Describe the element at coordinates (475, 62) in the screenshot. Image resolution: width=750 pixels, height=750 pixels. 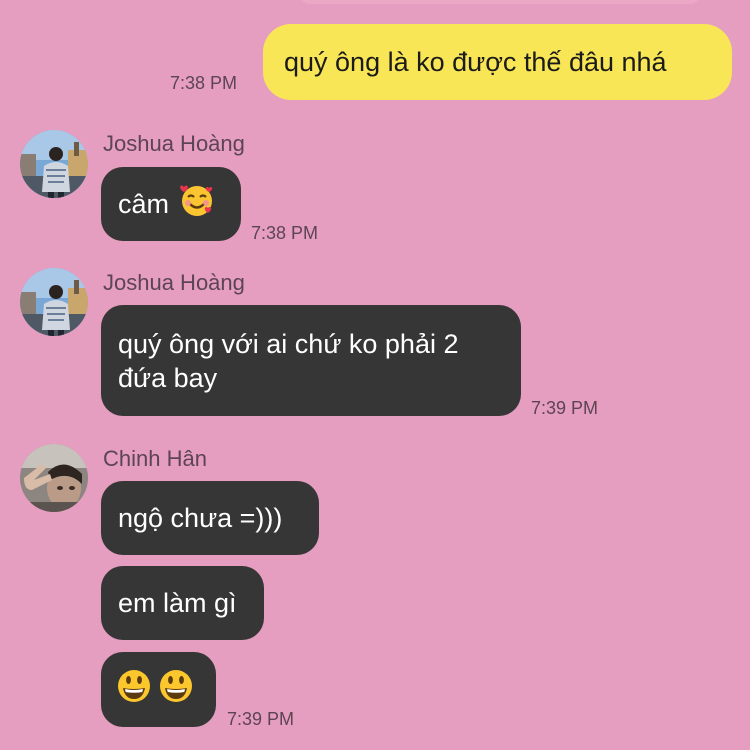
I see `message-text: quý ông là ko được thế đâu nhá` at that location.